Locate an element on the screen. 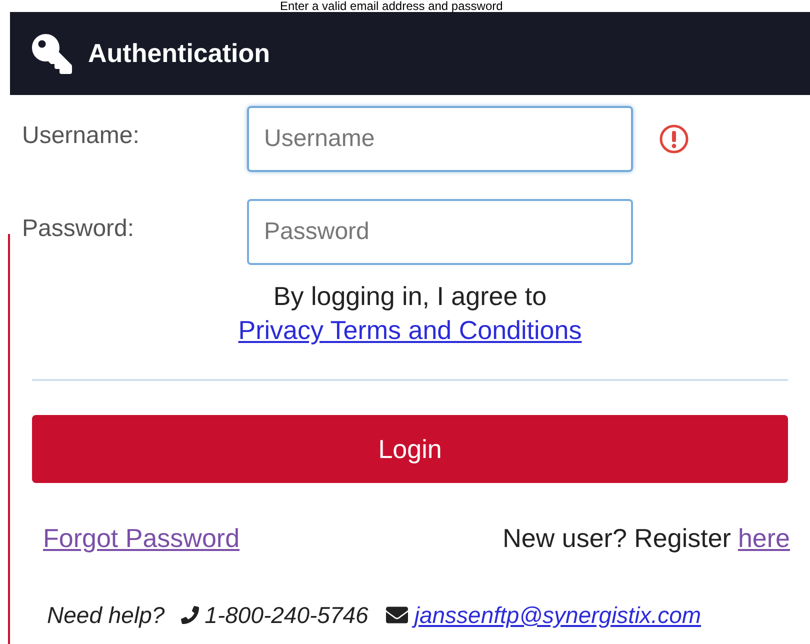  input-field: Password is located at coordinates (440, 232).